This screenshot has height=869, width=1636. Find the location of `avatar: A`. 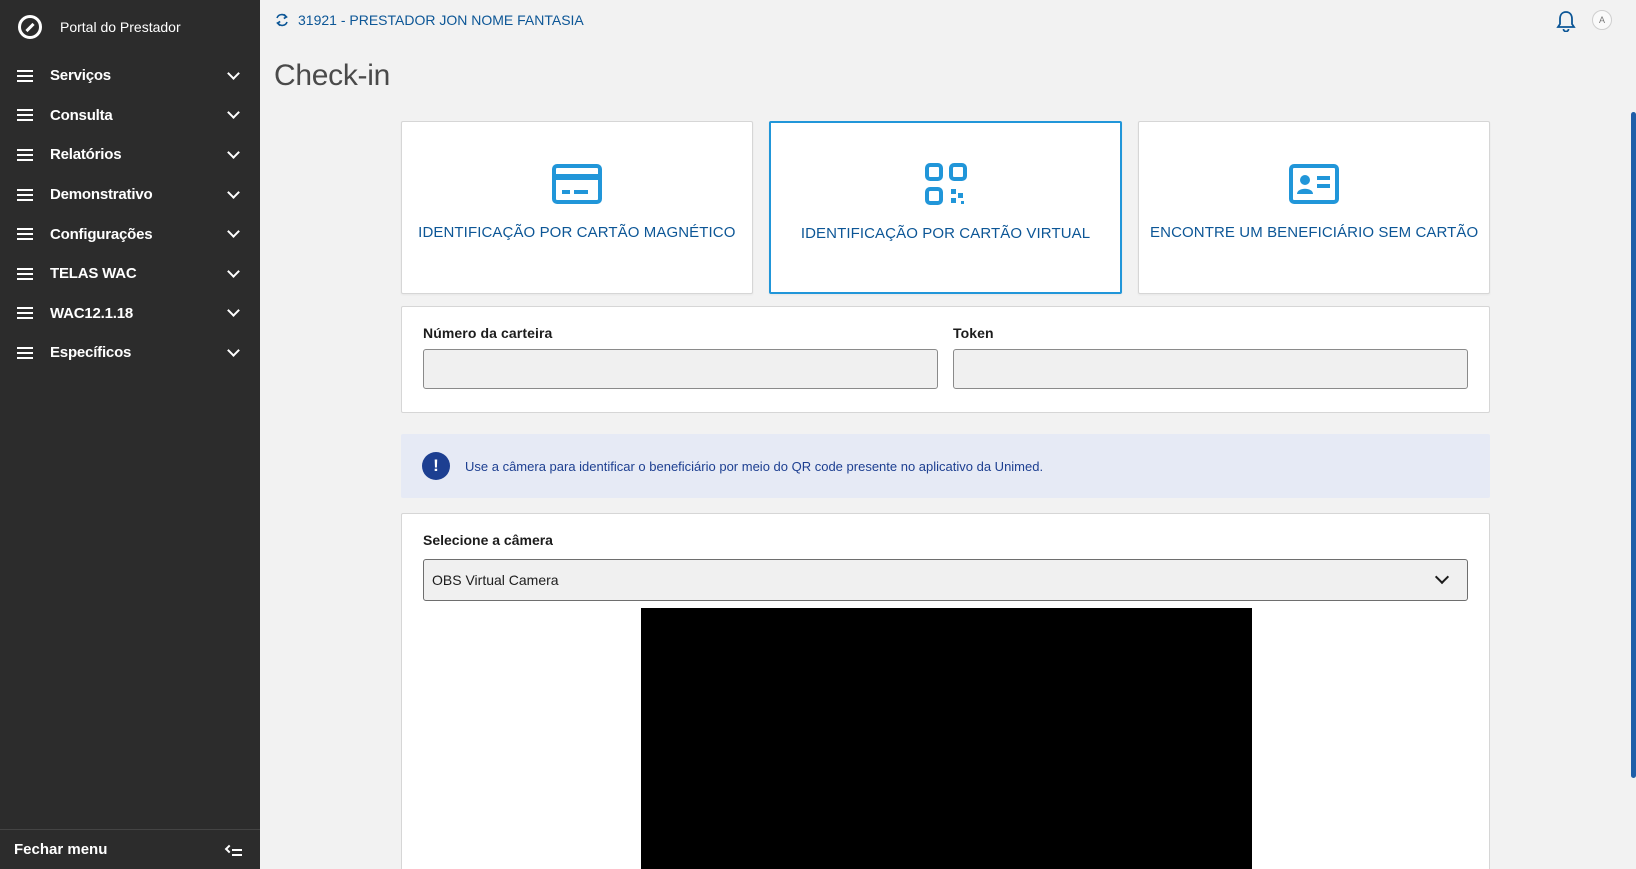

avatar: A is located at coordinates (1602, 20).